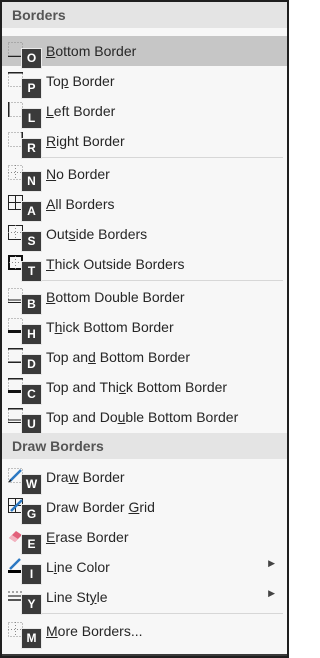 The width and height of the screenshot is (320, 658). What do you see at coordinates (100, 507) in the screenshot?
I see `menu-item-label: Draw Border Grid` at bounding box center [100, 507].